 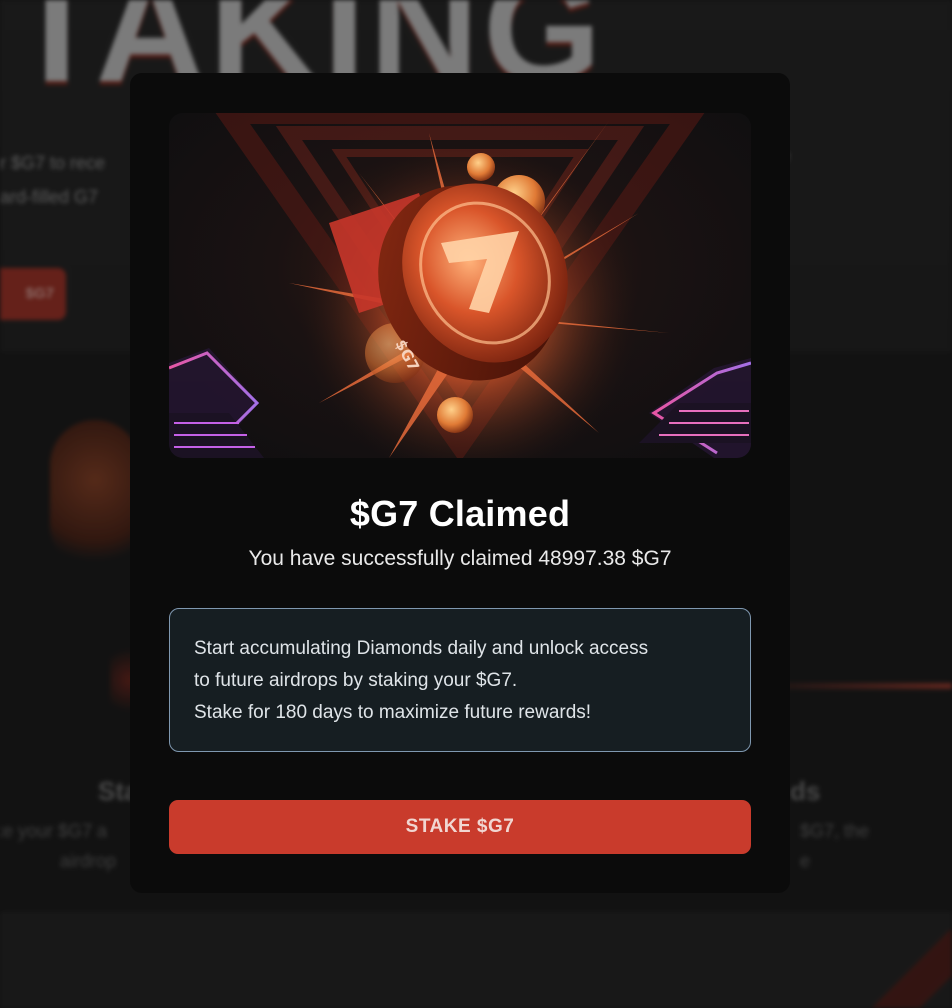 What do you see at coordinates (460, 827) in the screenshot?
I see `stake-button: STAKE $G7` at bounding box center [460, 827].